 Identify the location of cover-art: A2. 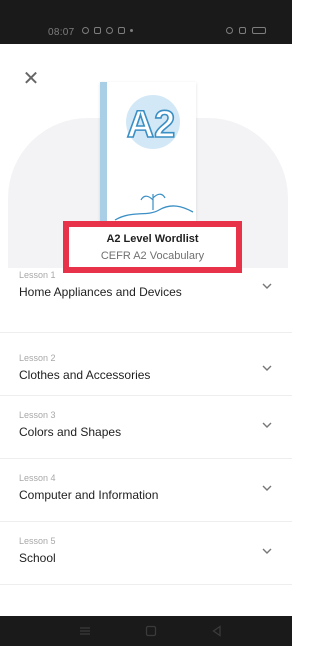
(154, 158).